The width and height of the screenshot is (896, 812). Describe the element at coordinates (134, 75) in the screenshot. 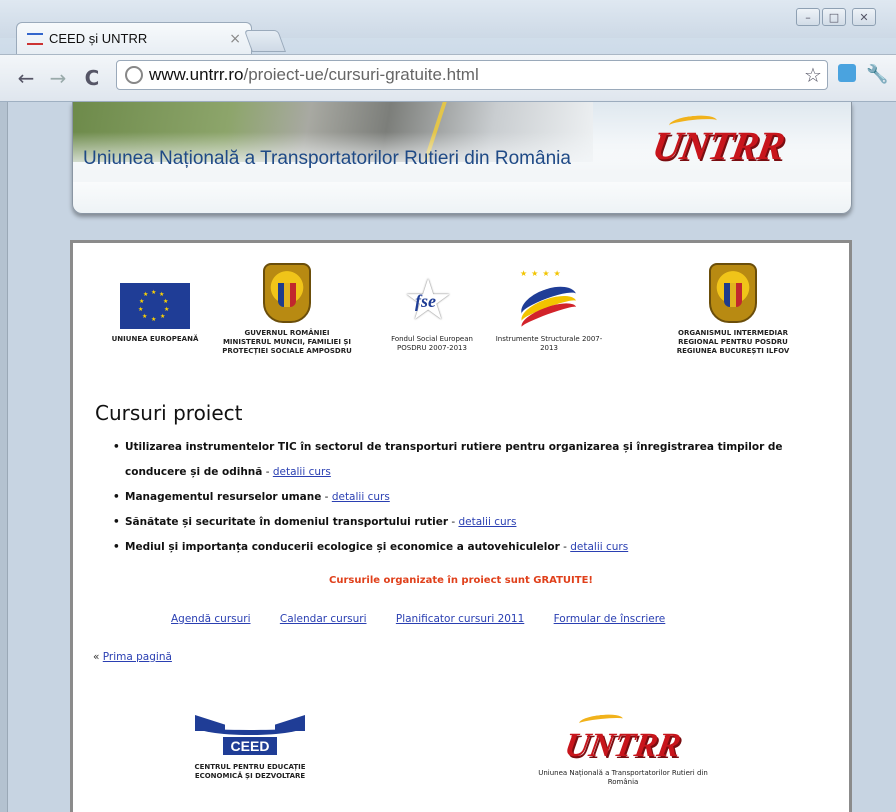

I see `globe-icon` at that location.